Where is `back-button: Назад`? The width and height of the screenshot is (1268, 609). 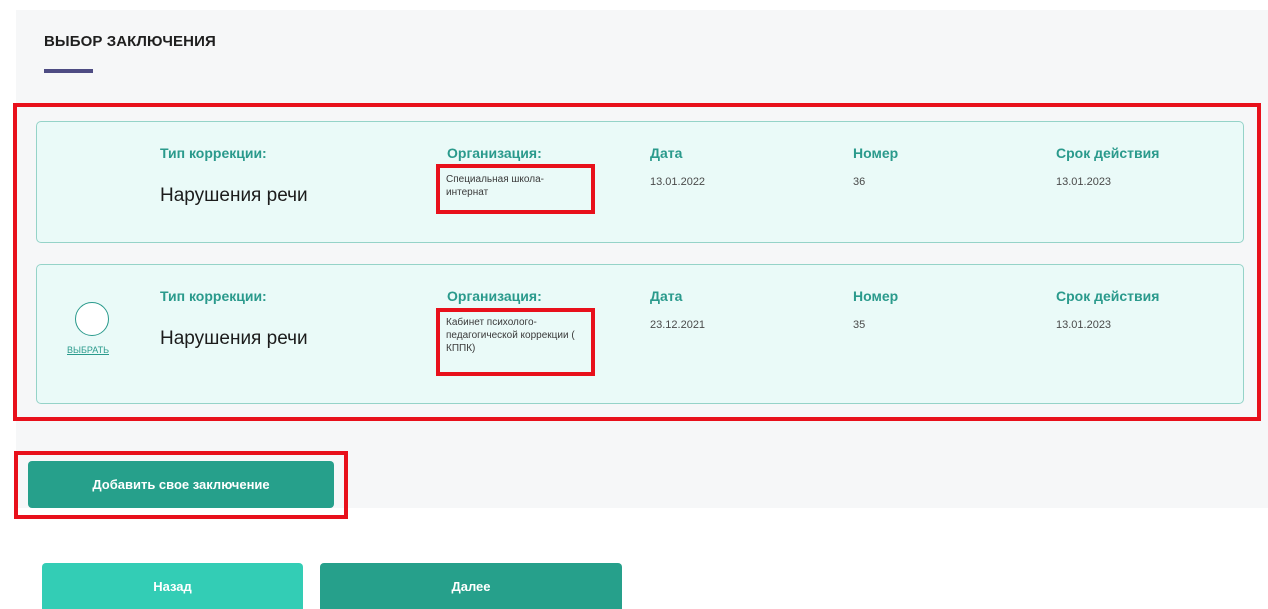 back-button: Назад is located at coordinates (172, 586).